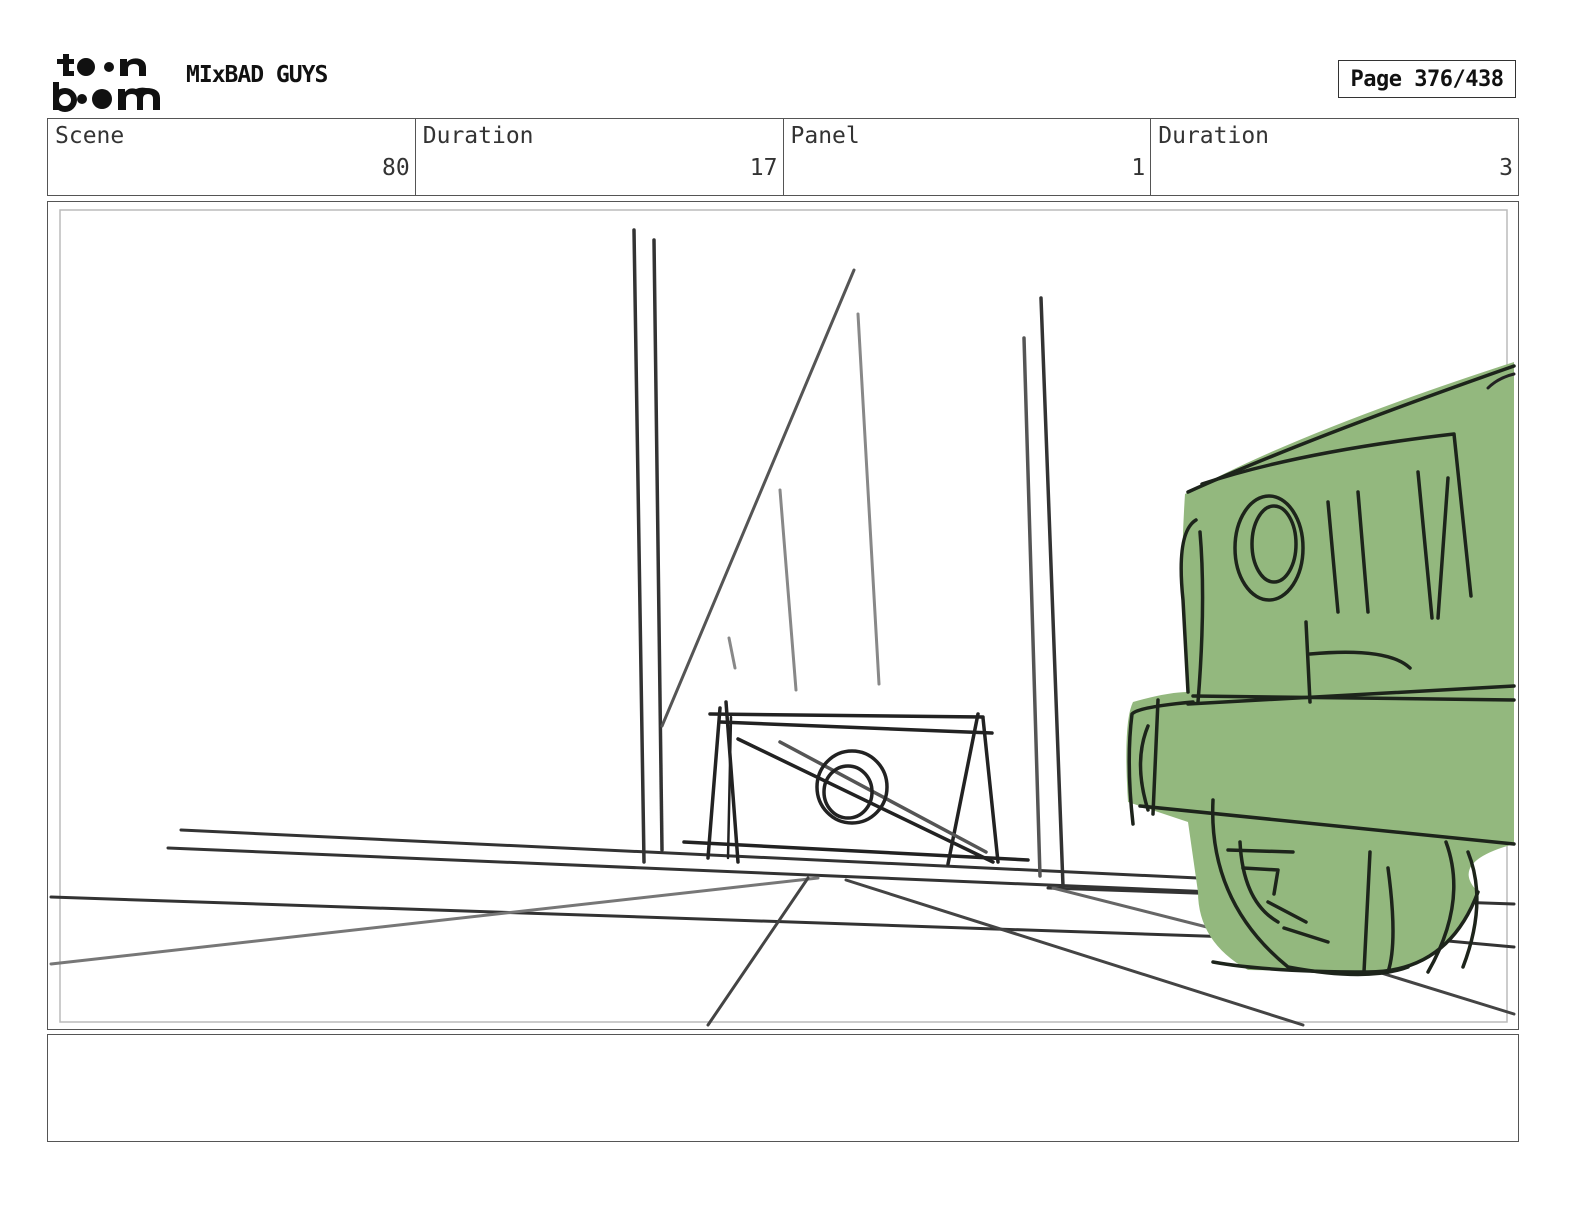  I want to click on panel-duration-value: 3, so click(1506, 168).